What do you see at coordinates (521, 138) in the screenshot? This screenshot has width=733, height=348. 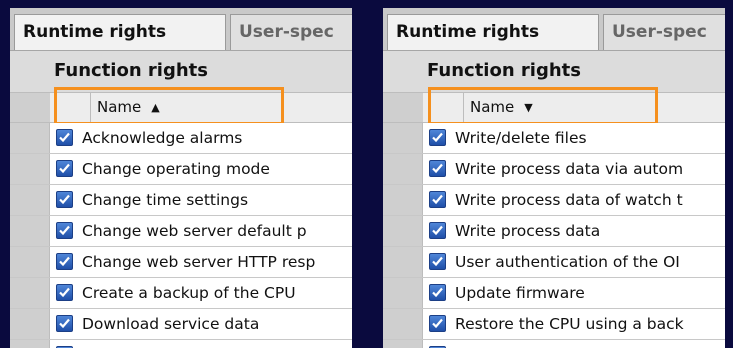 I see `item-label: Write/delete files` at bounding box center [521, 138].